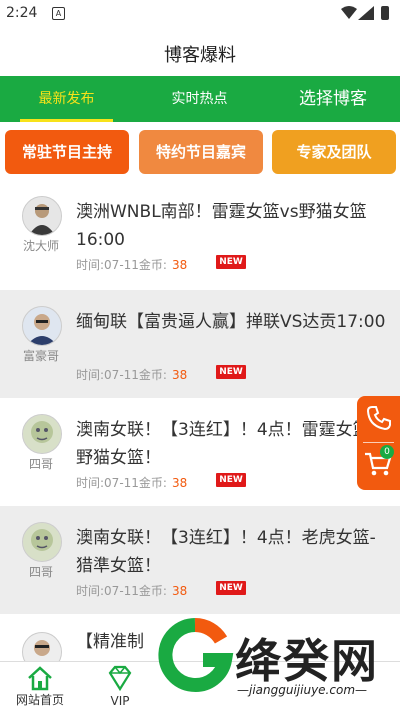 The width and height of the screenshot is (400, 724). What do you see at coordinates (366, 13) in the screenshot?
I see `signal-icon` at bounding box center [366, 13].